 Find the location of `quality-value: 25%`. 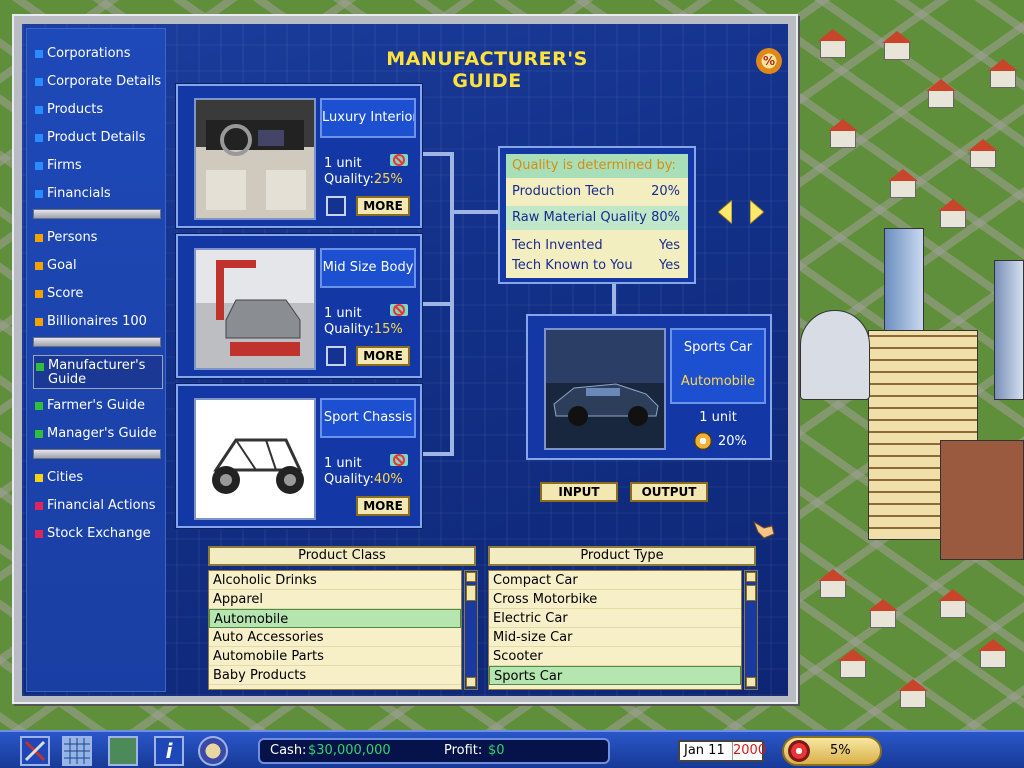

quality-value: 25% is located at coordinates (388, 179).